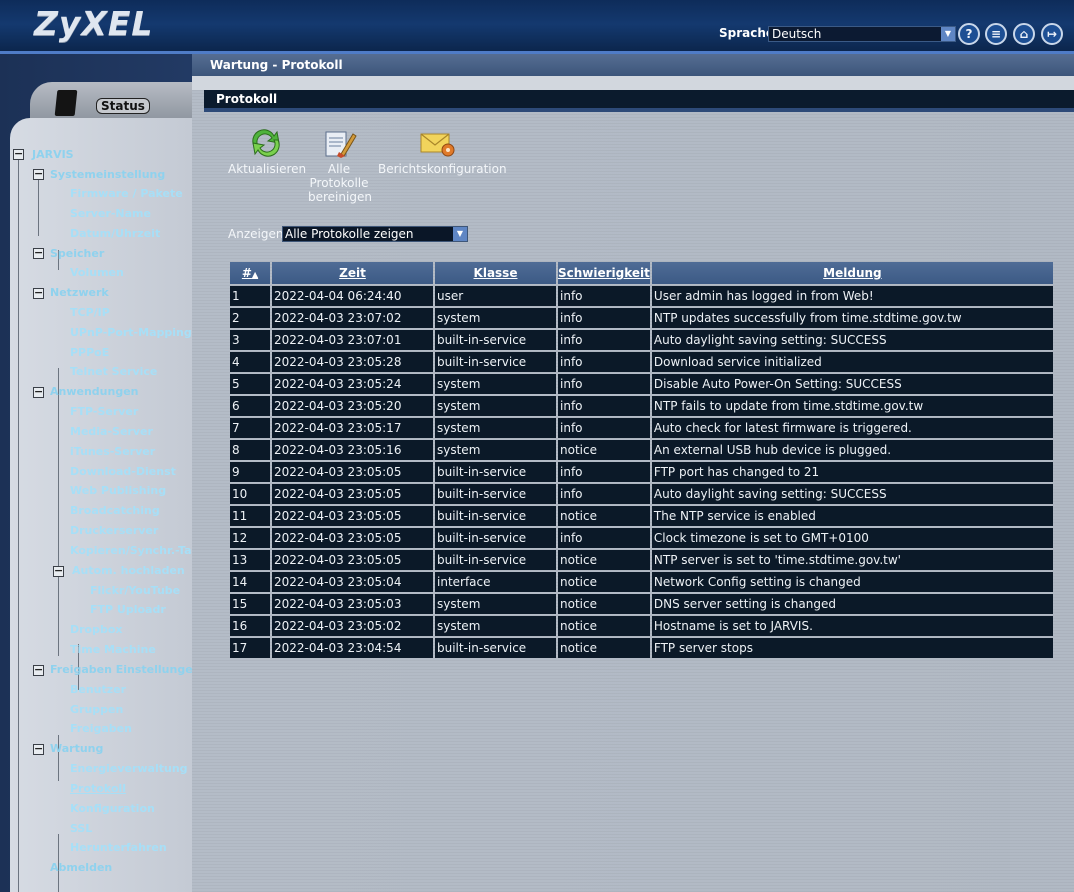 This screenshot has height=892, width=1074. What do you see at coordinates (77, 254) in the screenshot?
I see `tree-group-speicher: Speicher` at bounding box center [77, 254].